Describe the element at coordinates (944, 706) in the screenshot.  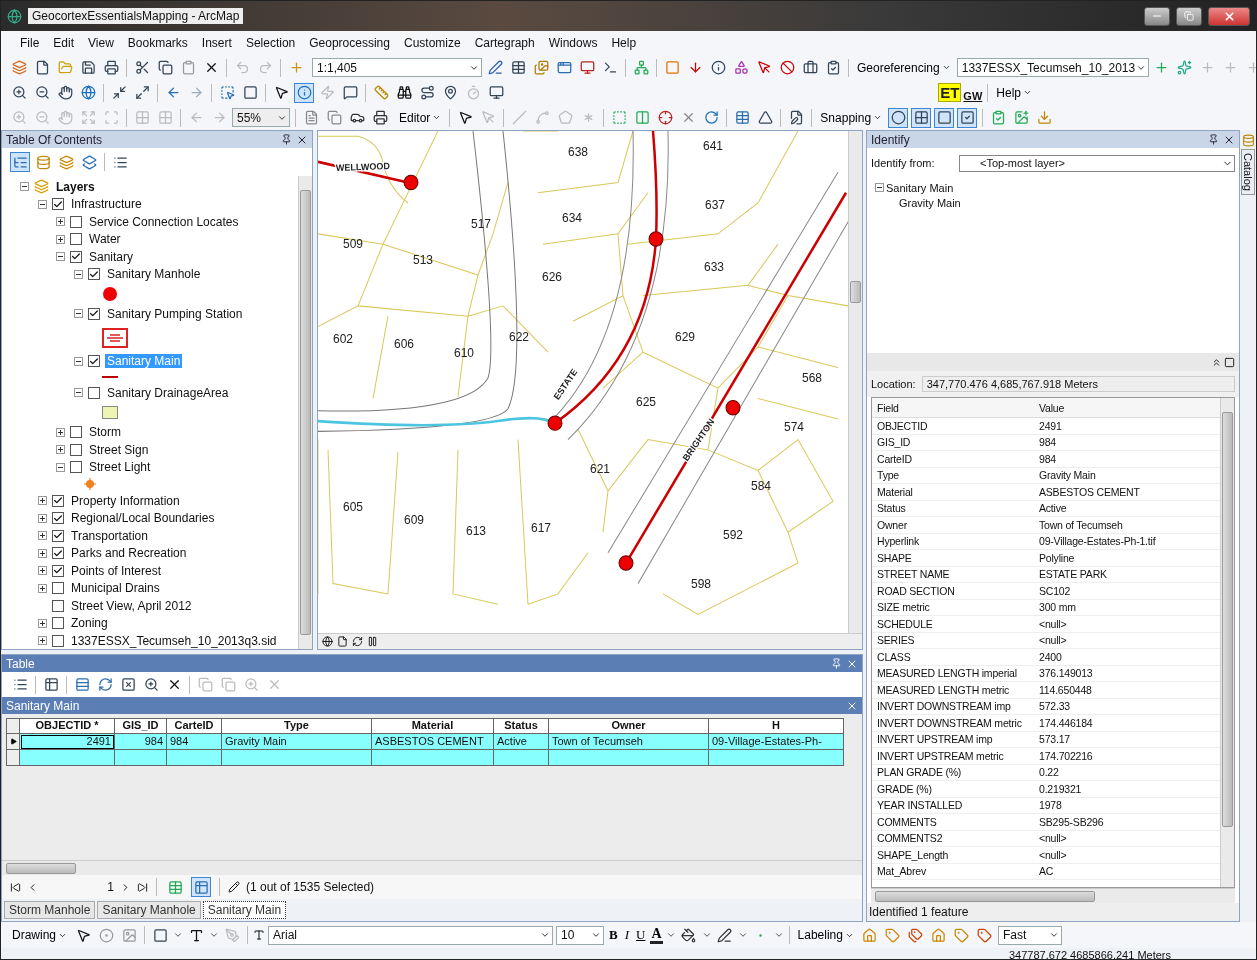
I see `field-name: INVERT DOWNSTREAM imp` at that location.